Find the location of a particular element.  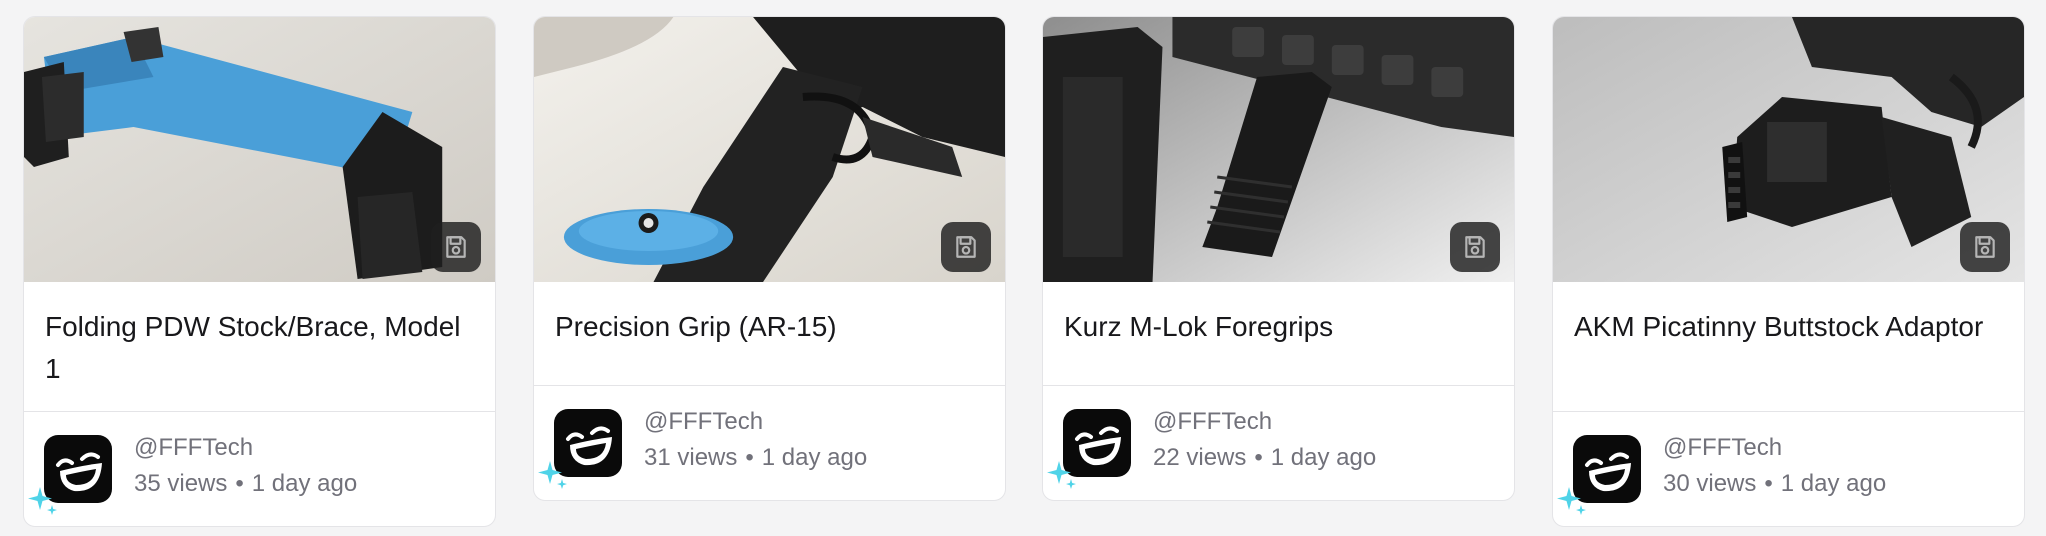

title-area: AKM Picatinny Buttstock Adaptor is located at coordinates (1788, 347).